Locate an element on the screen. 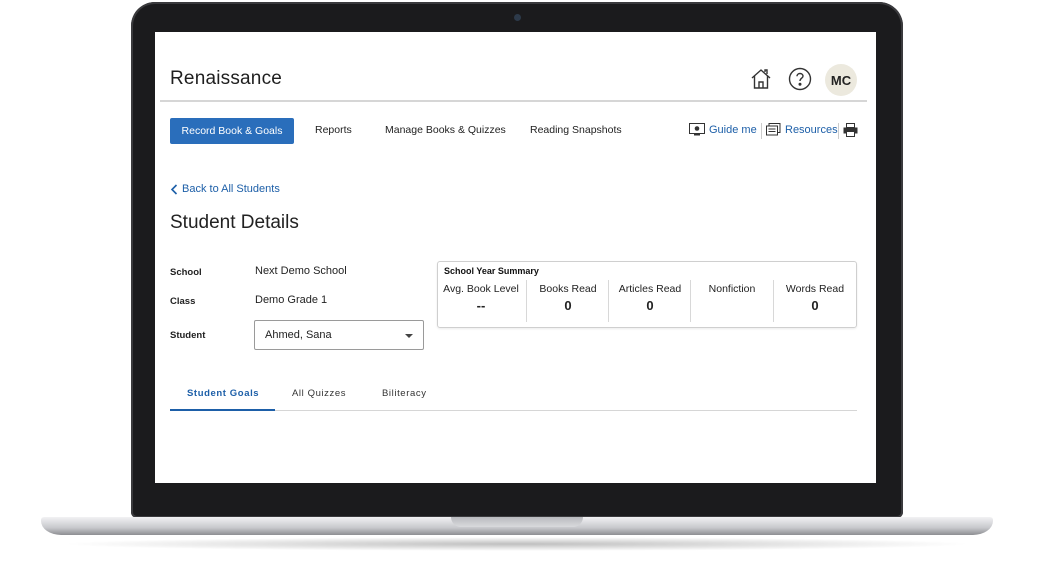  student-select: Ahmed, Sana is located at coordinates (339, 335).